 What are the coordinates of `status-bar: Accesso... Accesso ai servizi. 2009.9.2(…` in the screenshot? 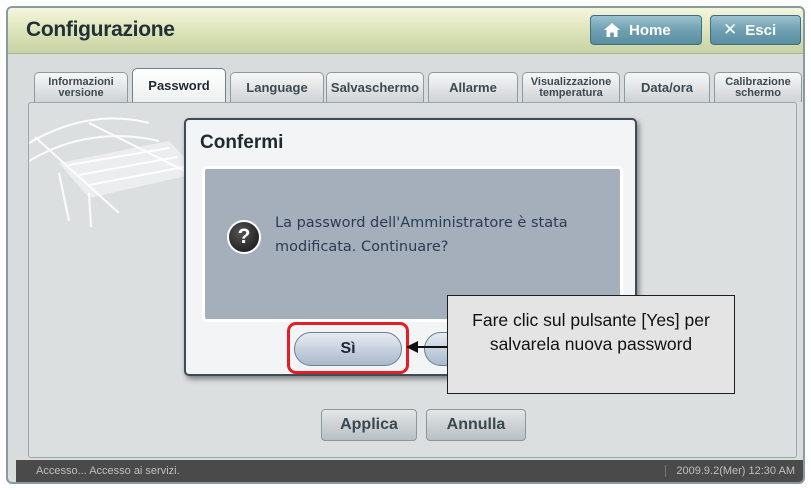 It's located at (409, 471).